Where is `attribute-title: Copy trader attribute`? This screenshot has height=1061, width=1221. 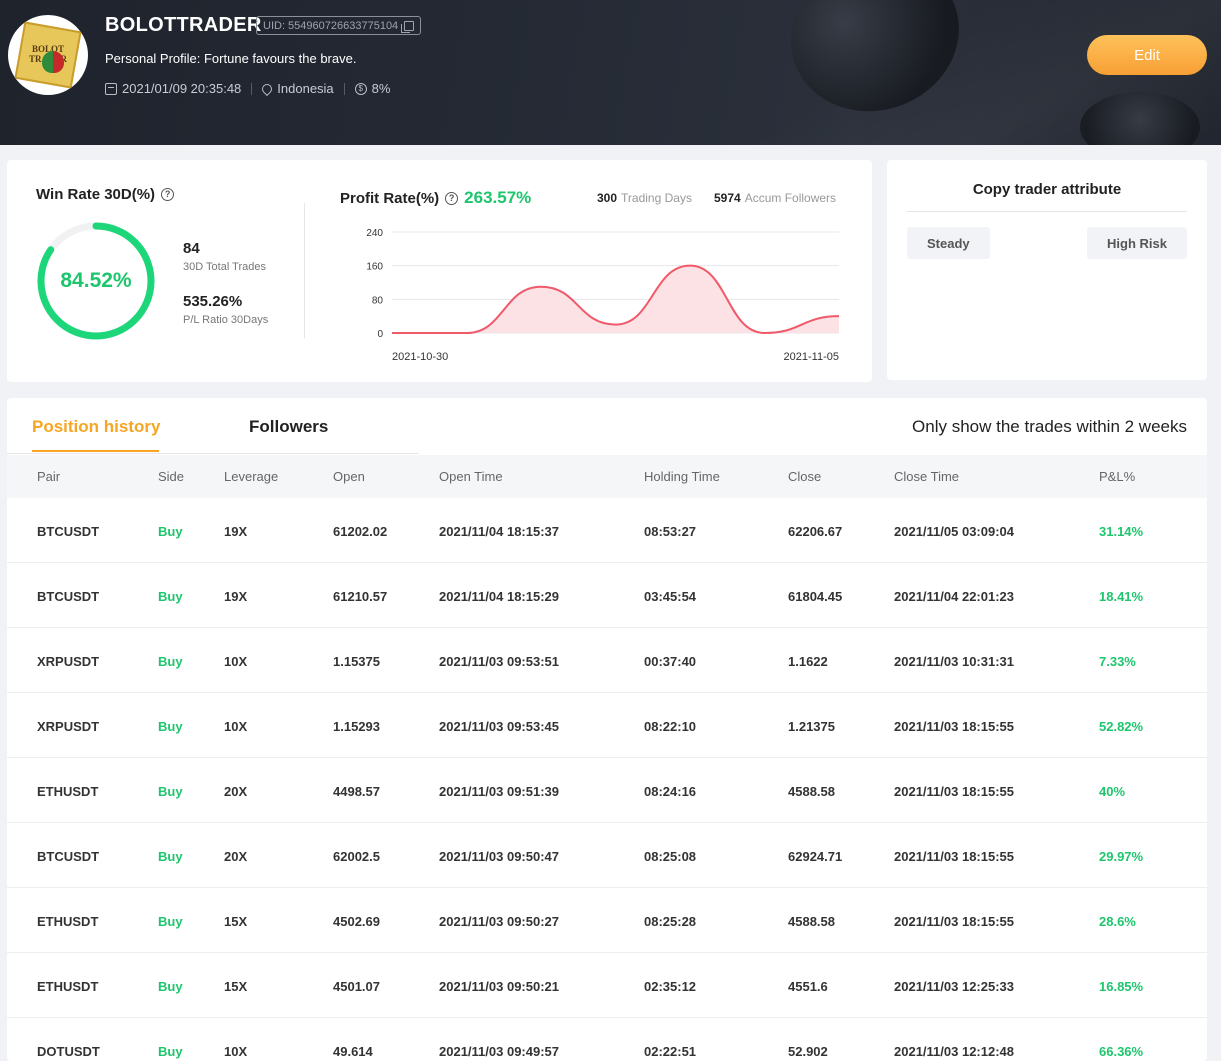 attribute-title: Copy trader attribute is located at coordinates (1047, 189).